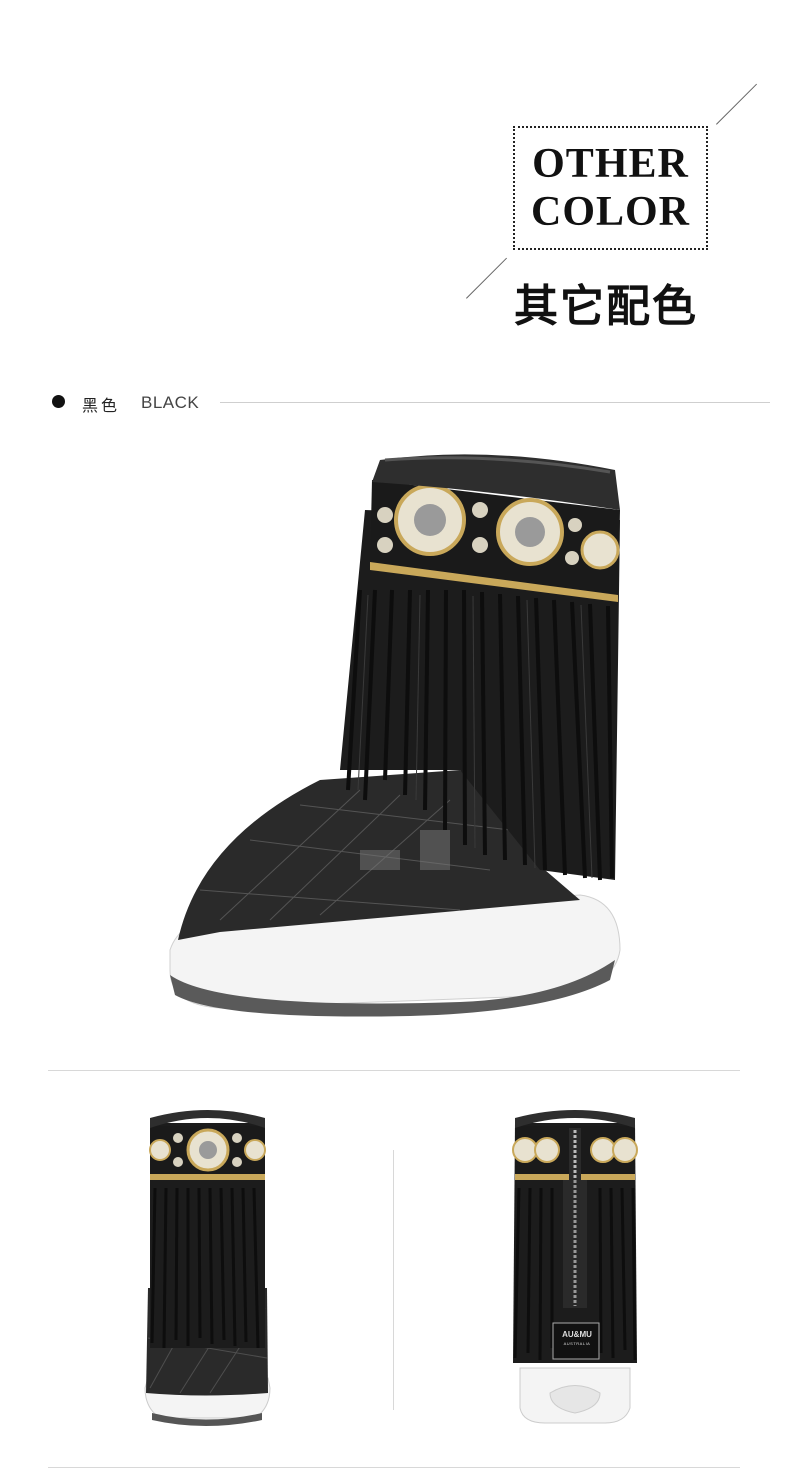 This screenshot has width=790, height=1484. Describe the element at coordinates (487, 278) in the screenshot. I see `decor-line-bottom` at that location.